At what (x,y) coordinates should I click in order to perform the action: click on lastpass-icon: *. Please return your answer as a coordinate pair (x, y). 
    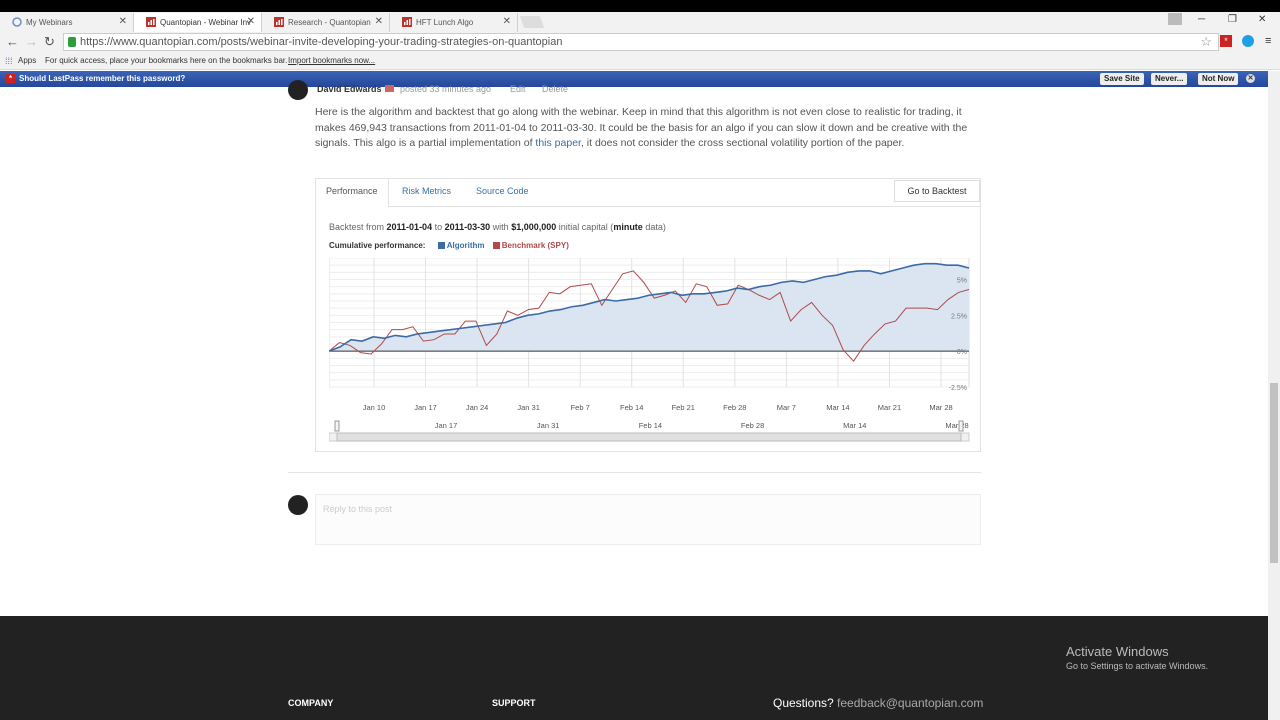
    Looking at the image, I should click on (10, 78).